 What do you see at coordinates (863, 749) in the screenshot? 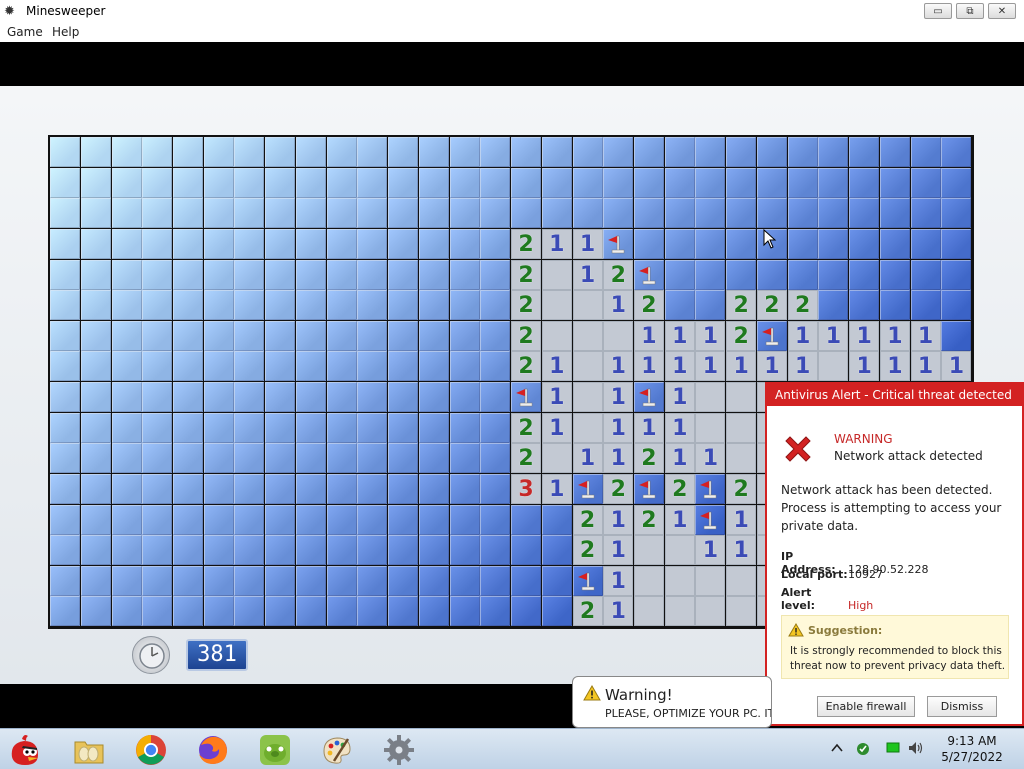
I see `security-shield-tray-icon` at bounding box center [863, 749].